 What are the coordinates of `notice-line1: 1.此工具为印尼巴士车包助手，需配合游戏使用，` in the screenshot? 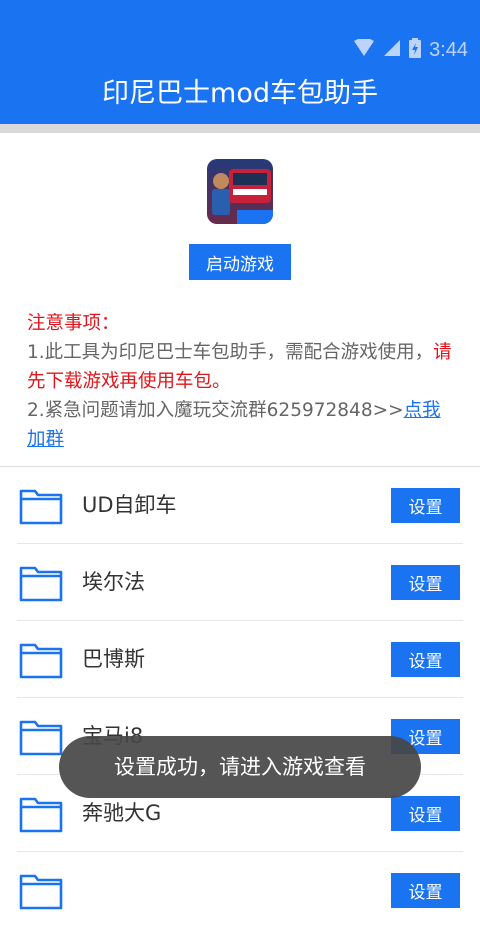 It's located at (230, 352).